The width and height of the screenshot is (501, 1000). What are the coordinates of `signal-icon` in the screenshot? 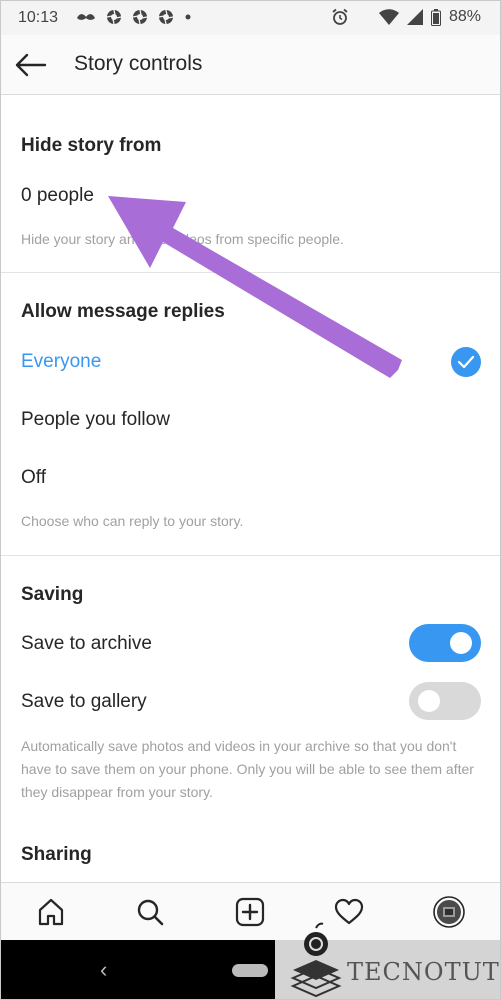 It's located at (414, 17).